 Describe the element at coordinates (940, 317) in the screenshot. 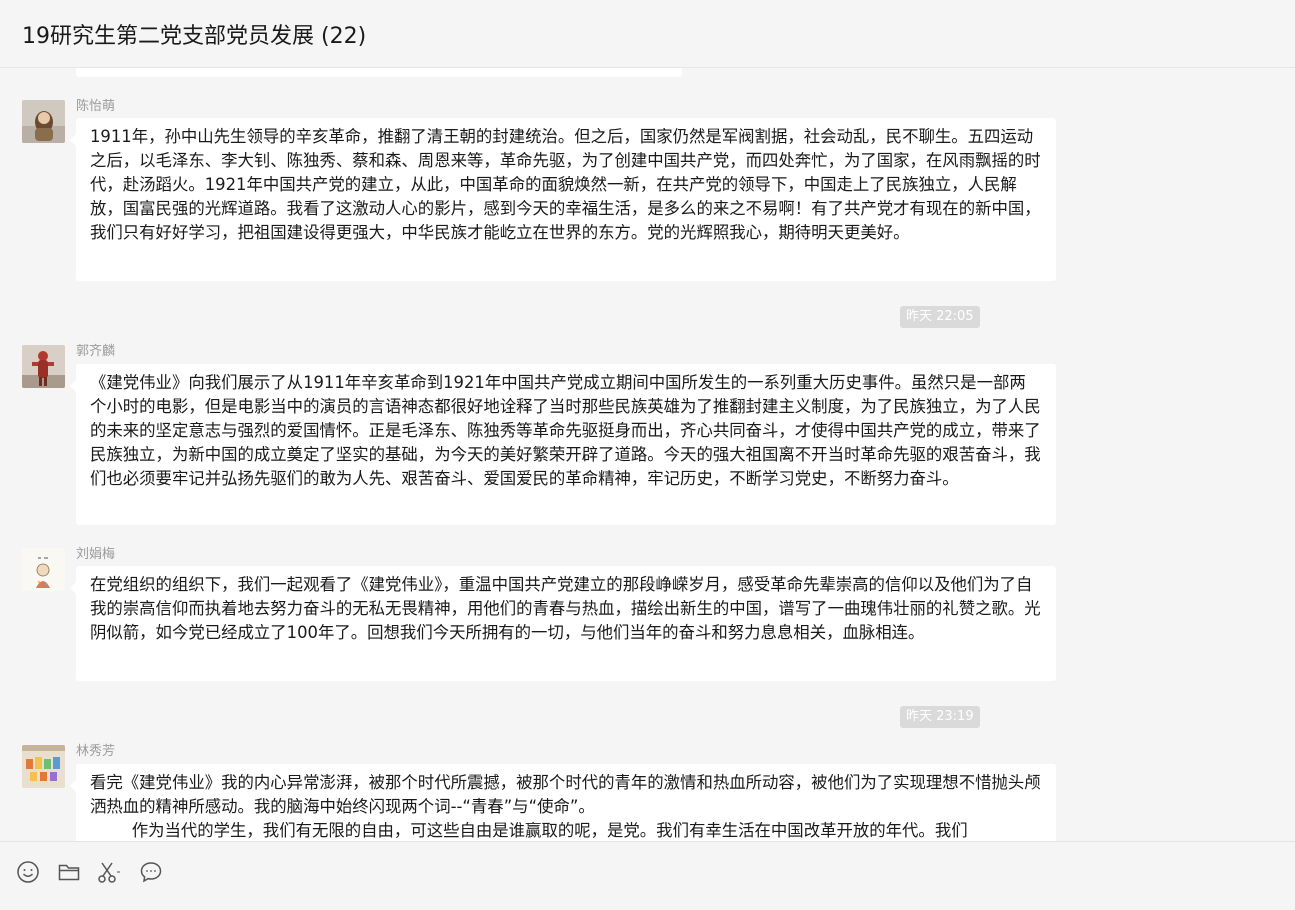

I see `timestamp: 昨天 22:05` at that location.